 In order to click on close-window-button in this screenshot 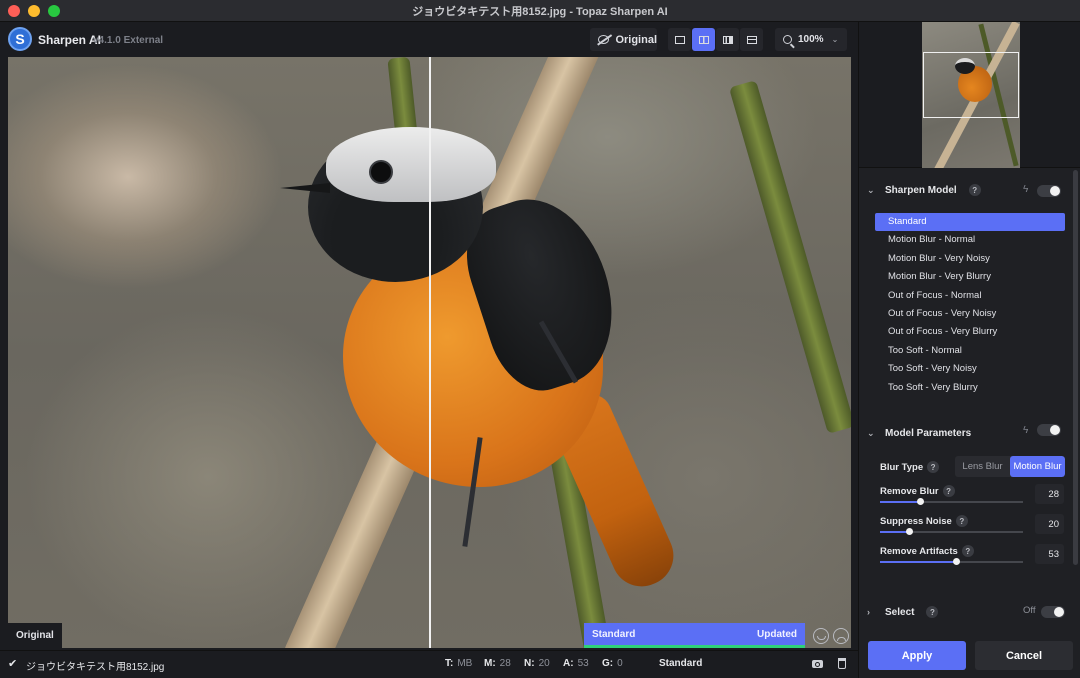, I will do `click(14, 11)`.